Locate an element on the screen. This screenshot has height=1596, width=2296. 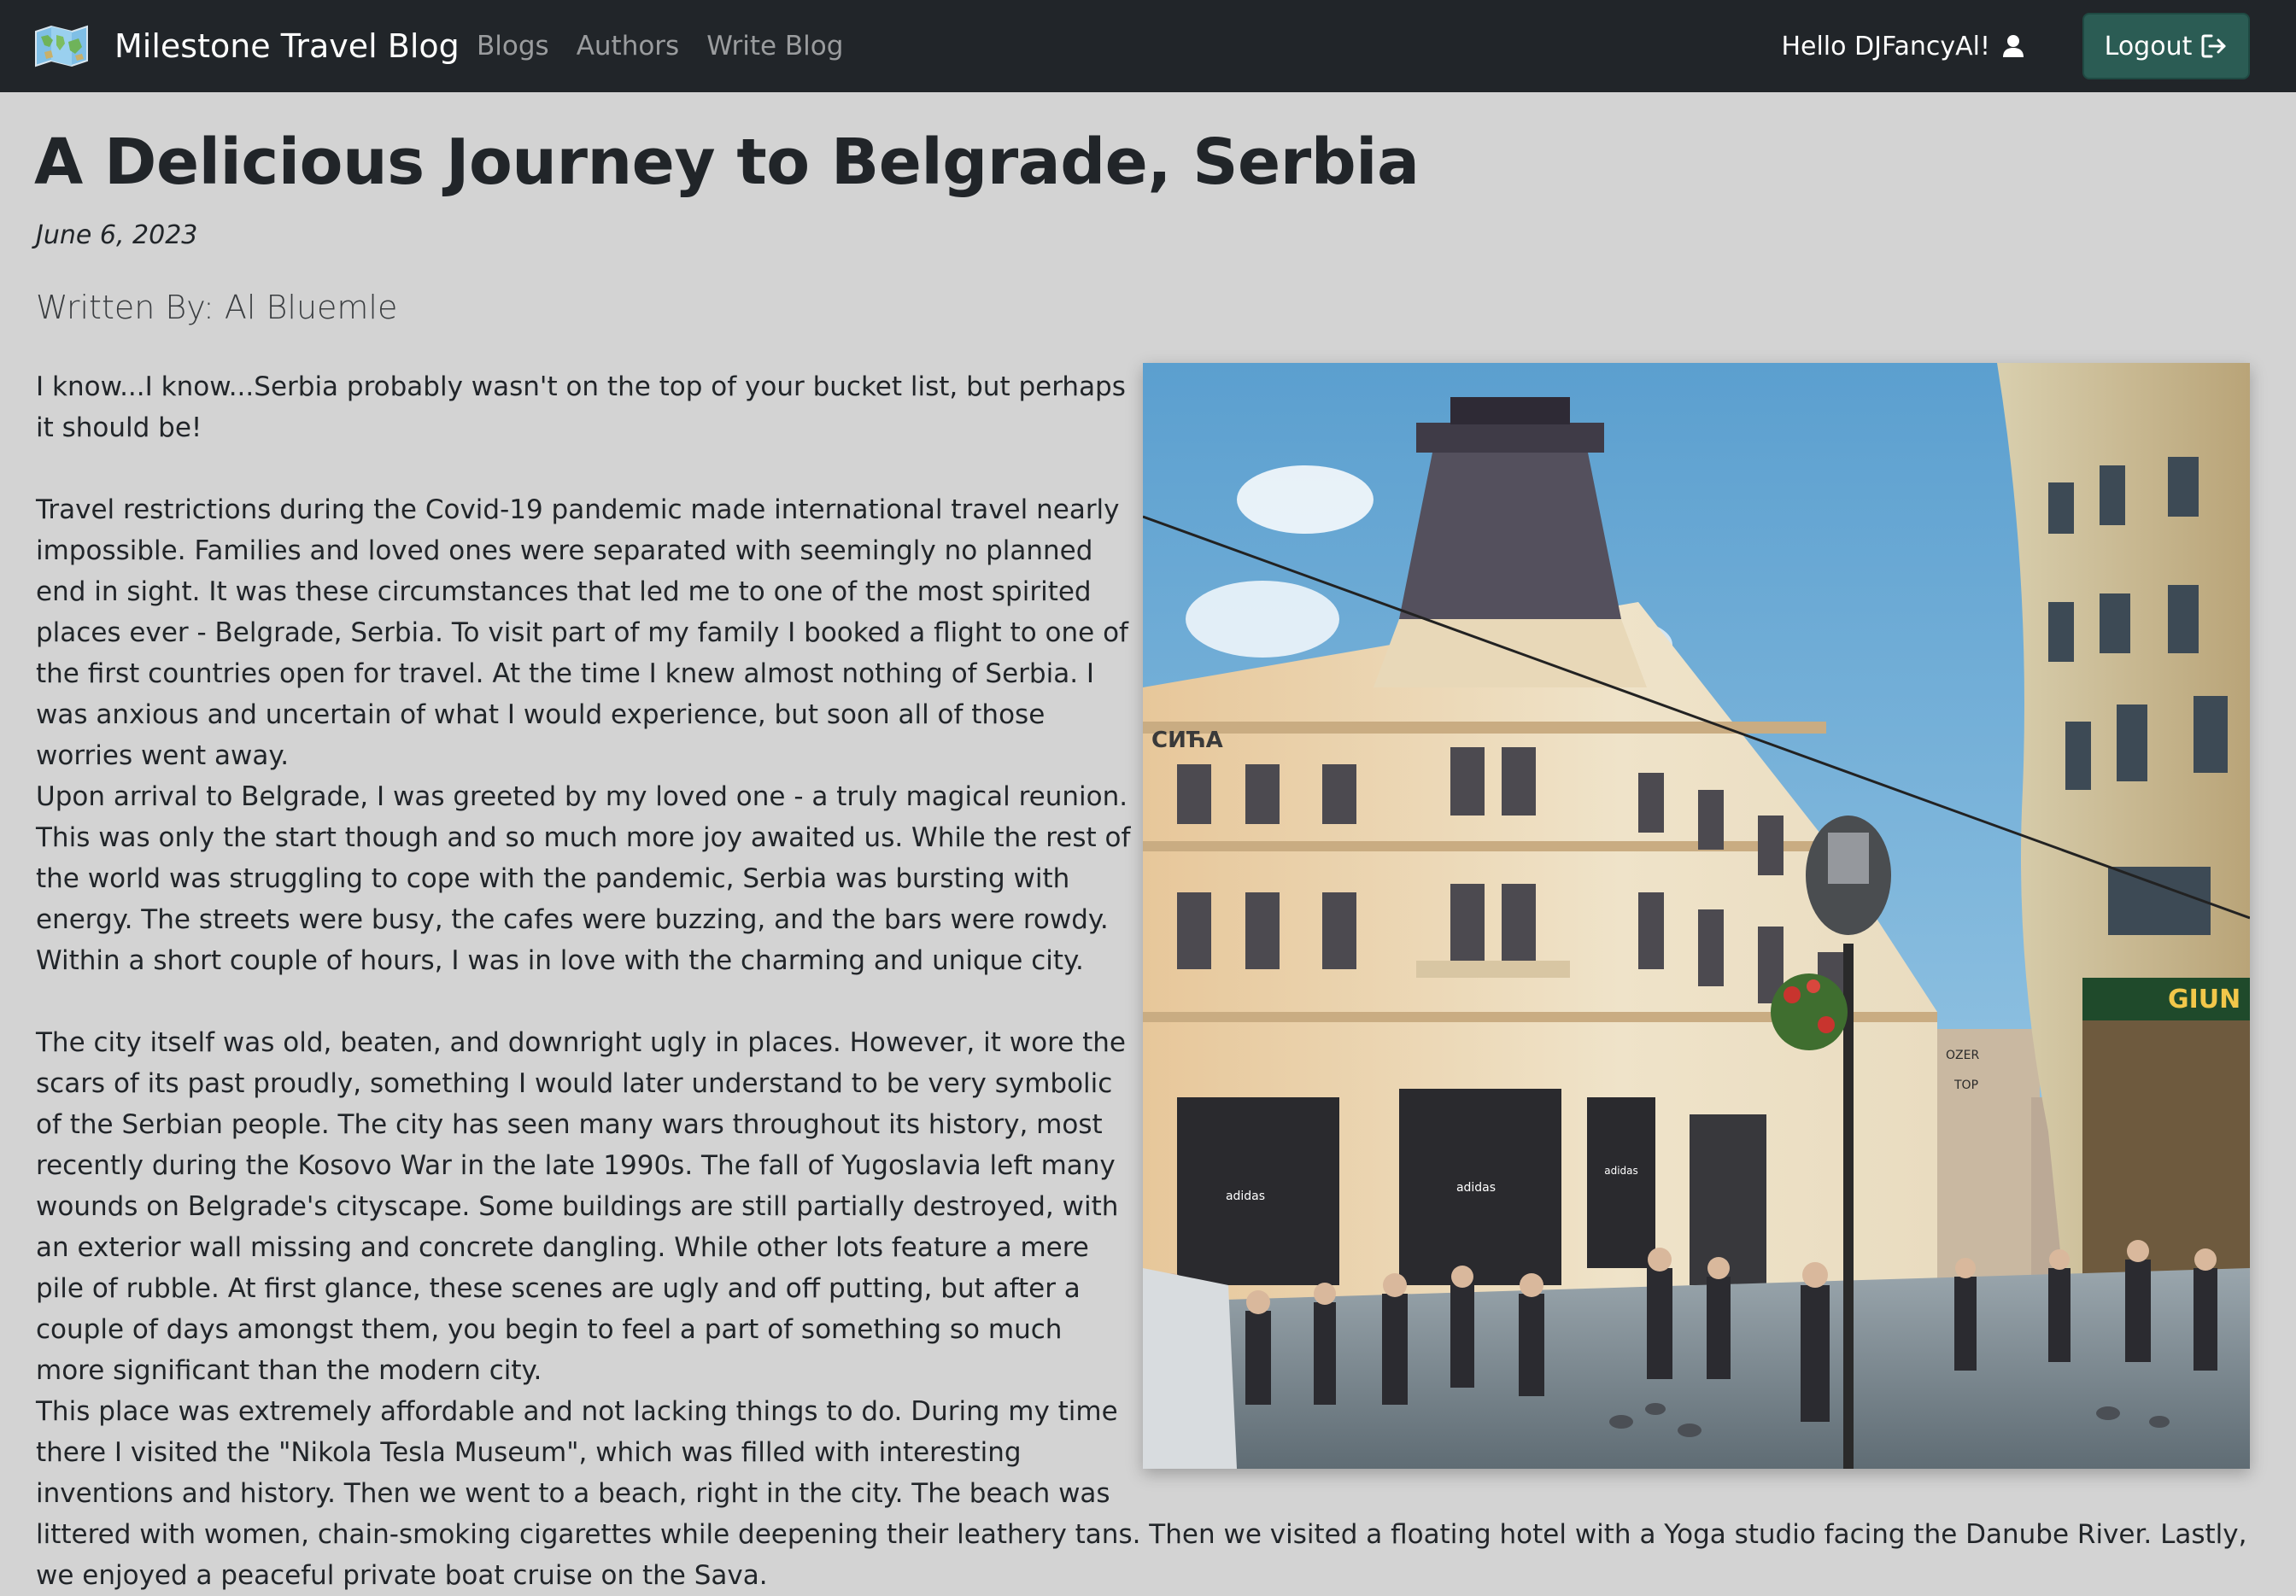
brand-title: Milestone Travel Blog is located at coordinates (287, 46).